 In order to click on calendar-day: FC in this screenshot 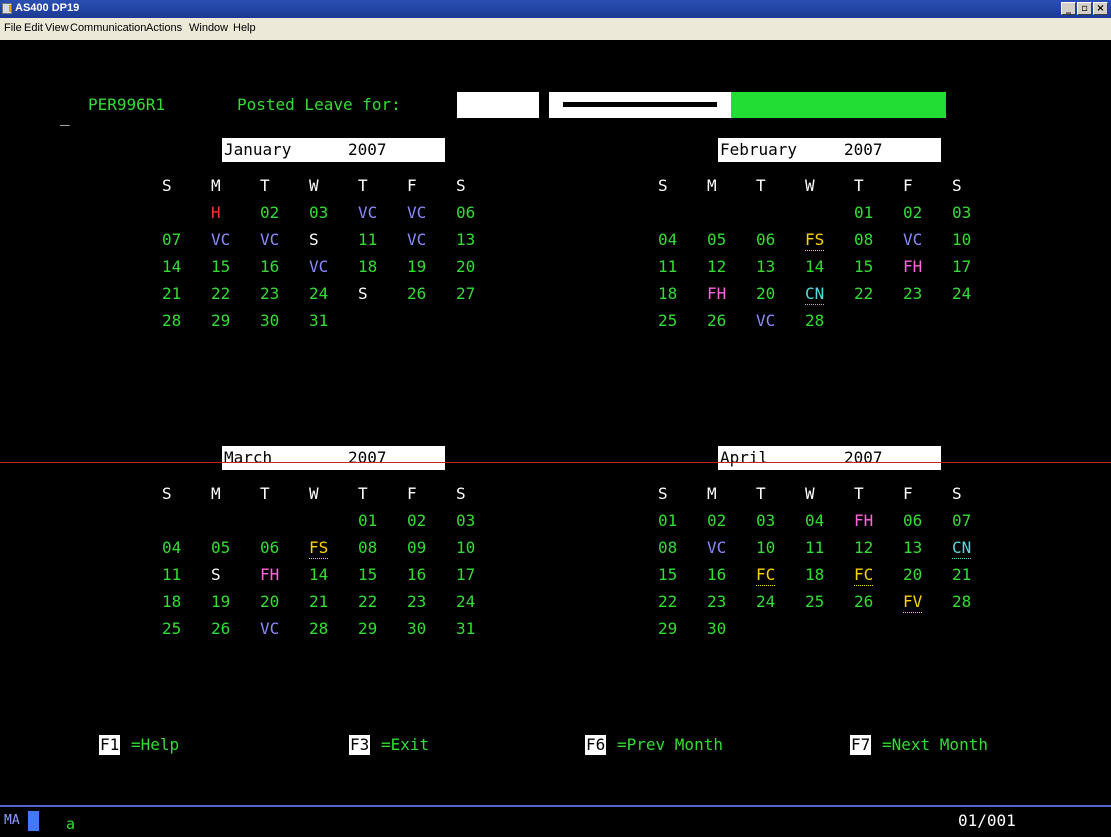, I will do `click(766, 575)`.